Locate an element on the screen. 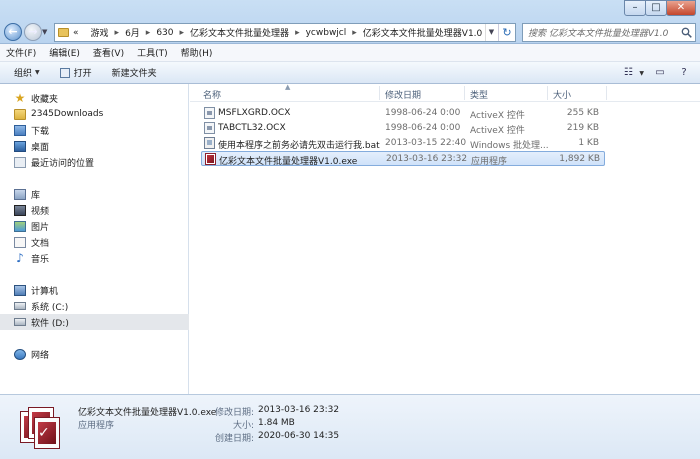  ocx-file-icon is located at coordinates (209, 113).